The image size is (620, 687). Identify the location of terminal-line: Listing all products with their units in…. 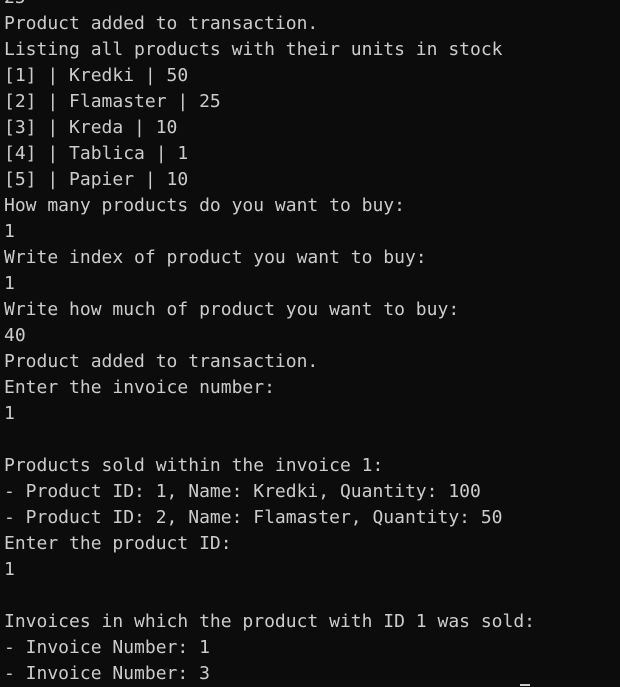
(253, 49).